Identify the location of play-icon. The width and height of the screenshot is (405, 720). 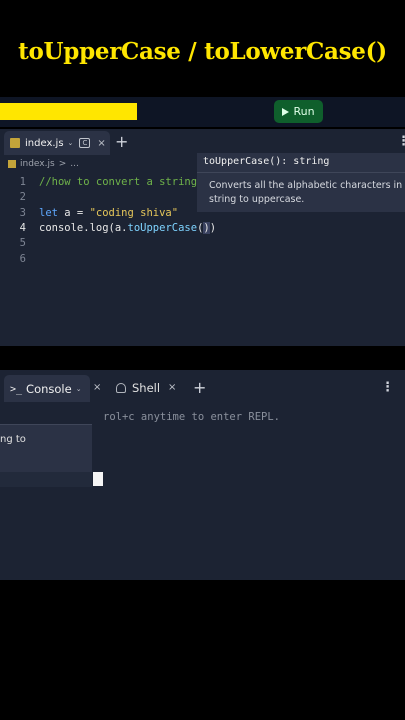
(286, 111).